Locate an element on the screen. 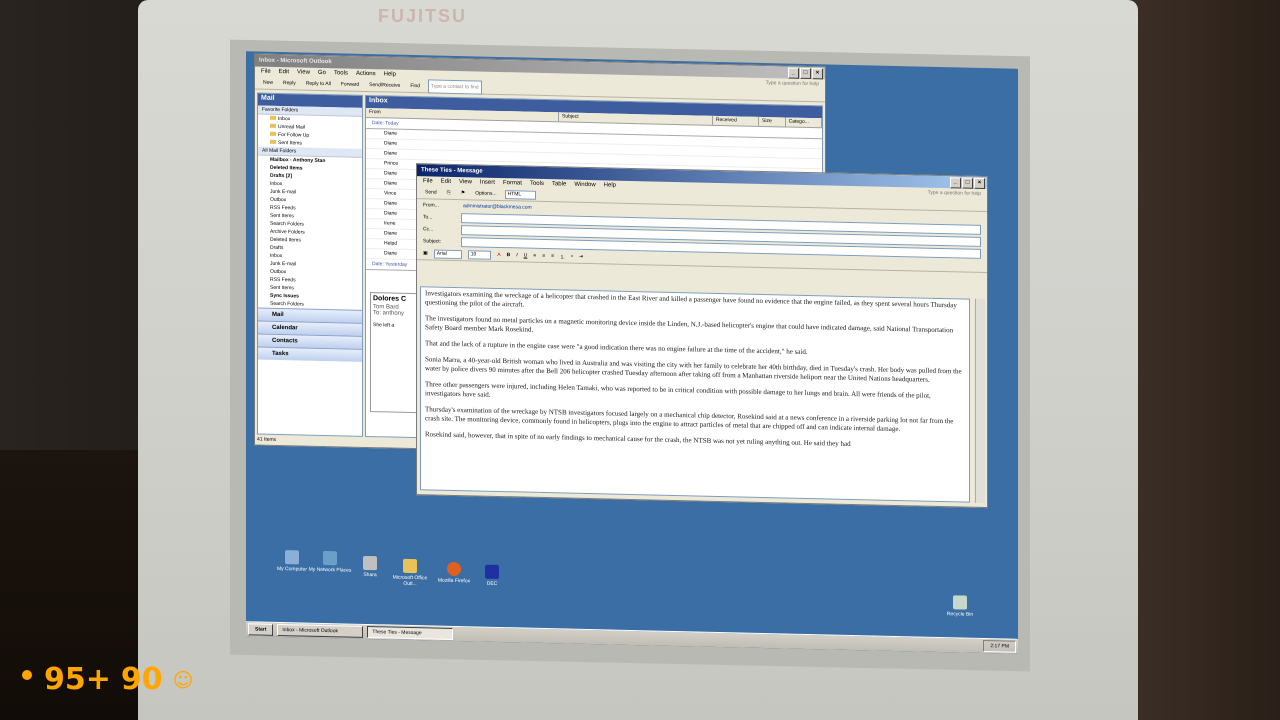 The image size is (1280, 720). start-button: Start is located at coordinates (261, 629).